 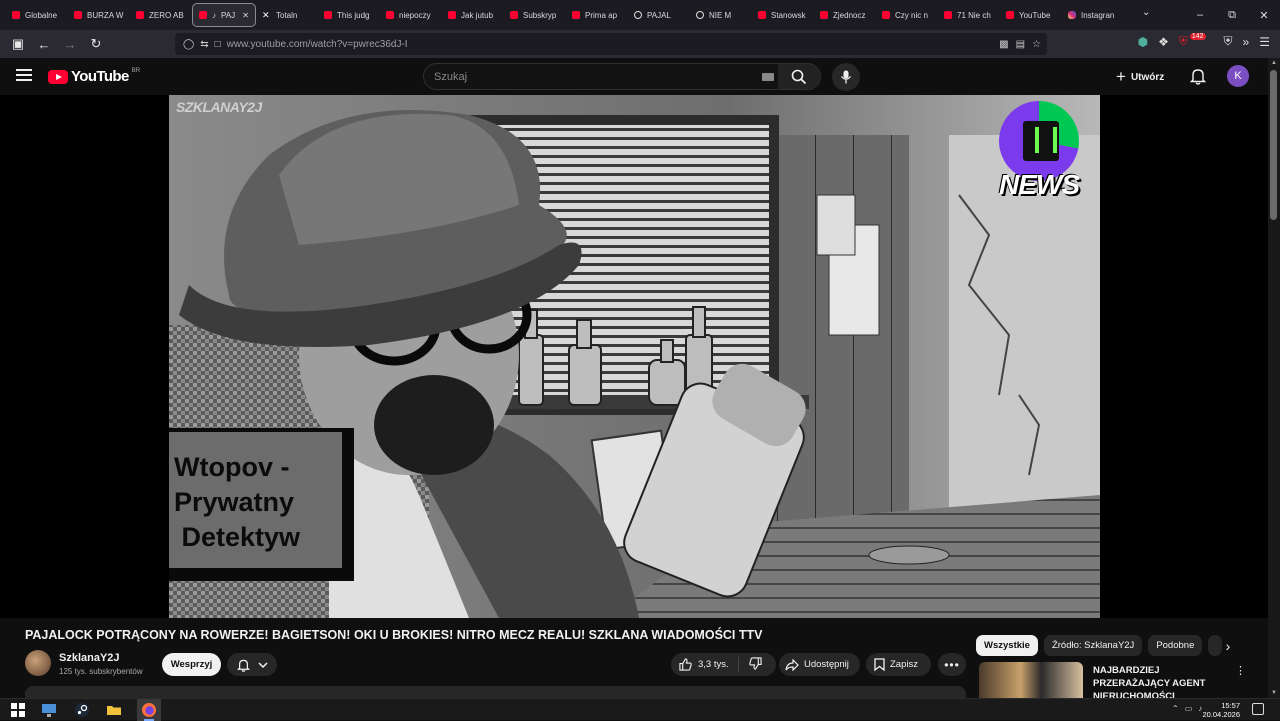 I want to click on dislike-button, so click(x=750, y=664).